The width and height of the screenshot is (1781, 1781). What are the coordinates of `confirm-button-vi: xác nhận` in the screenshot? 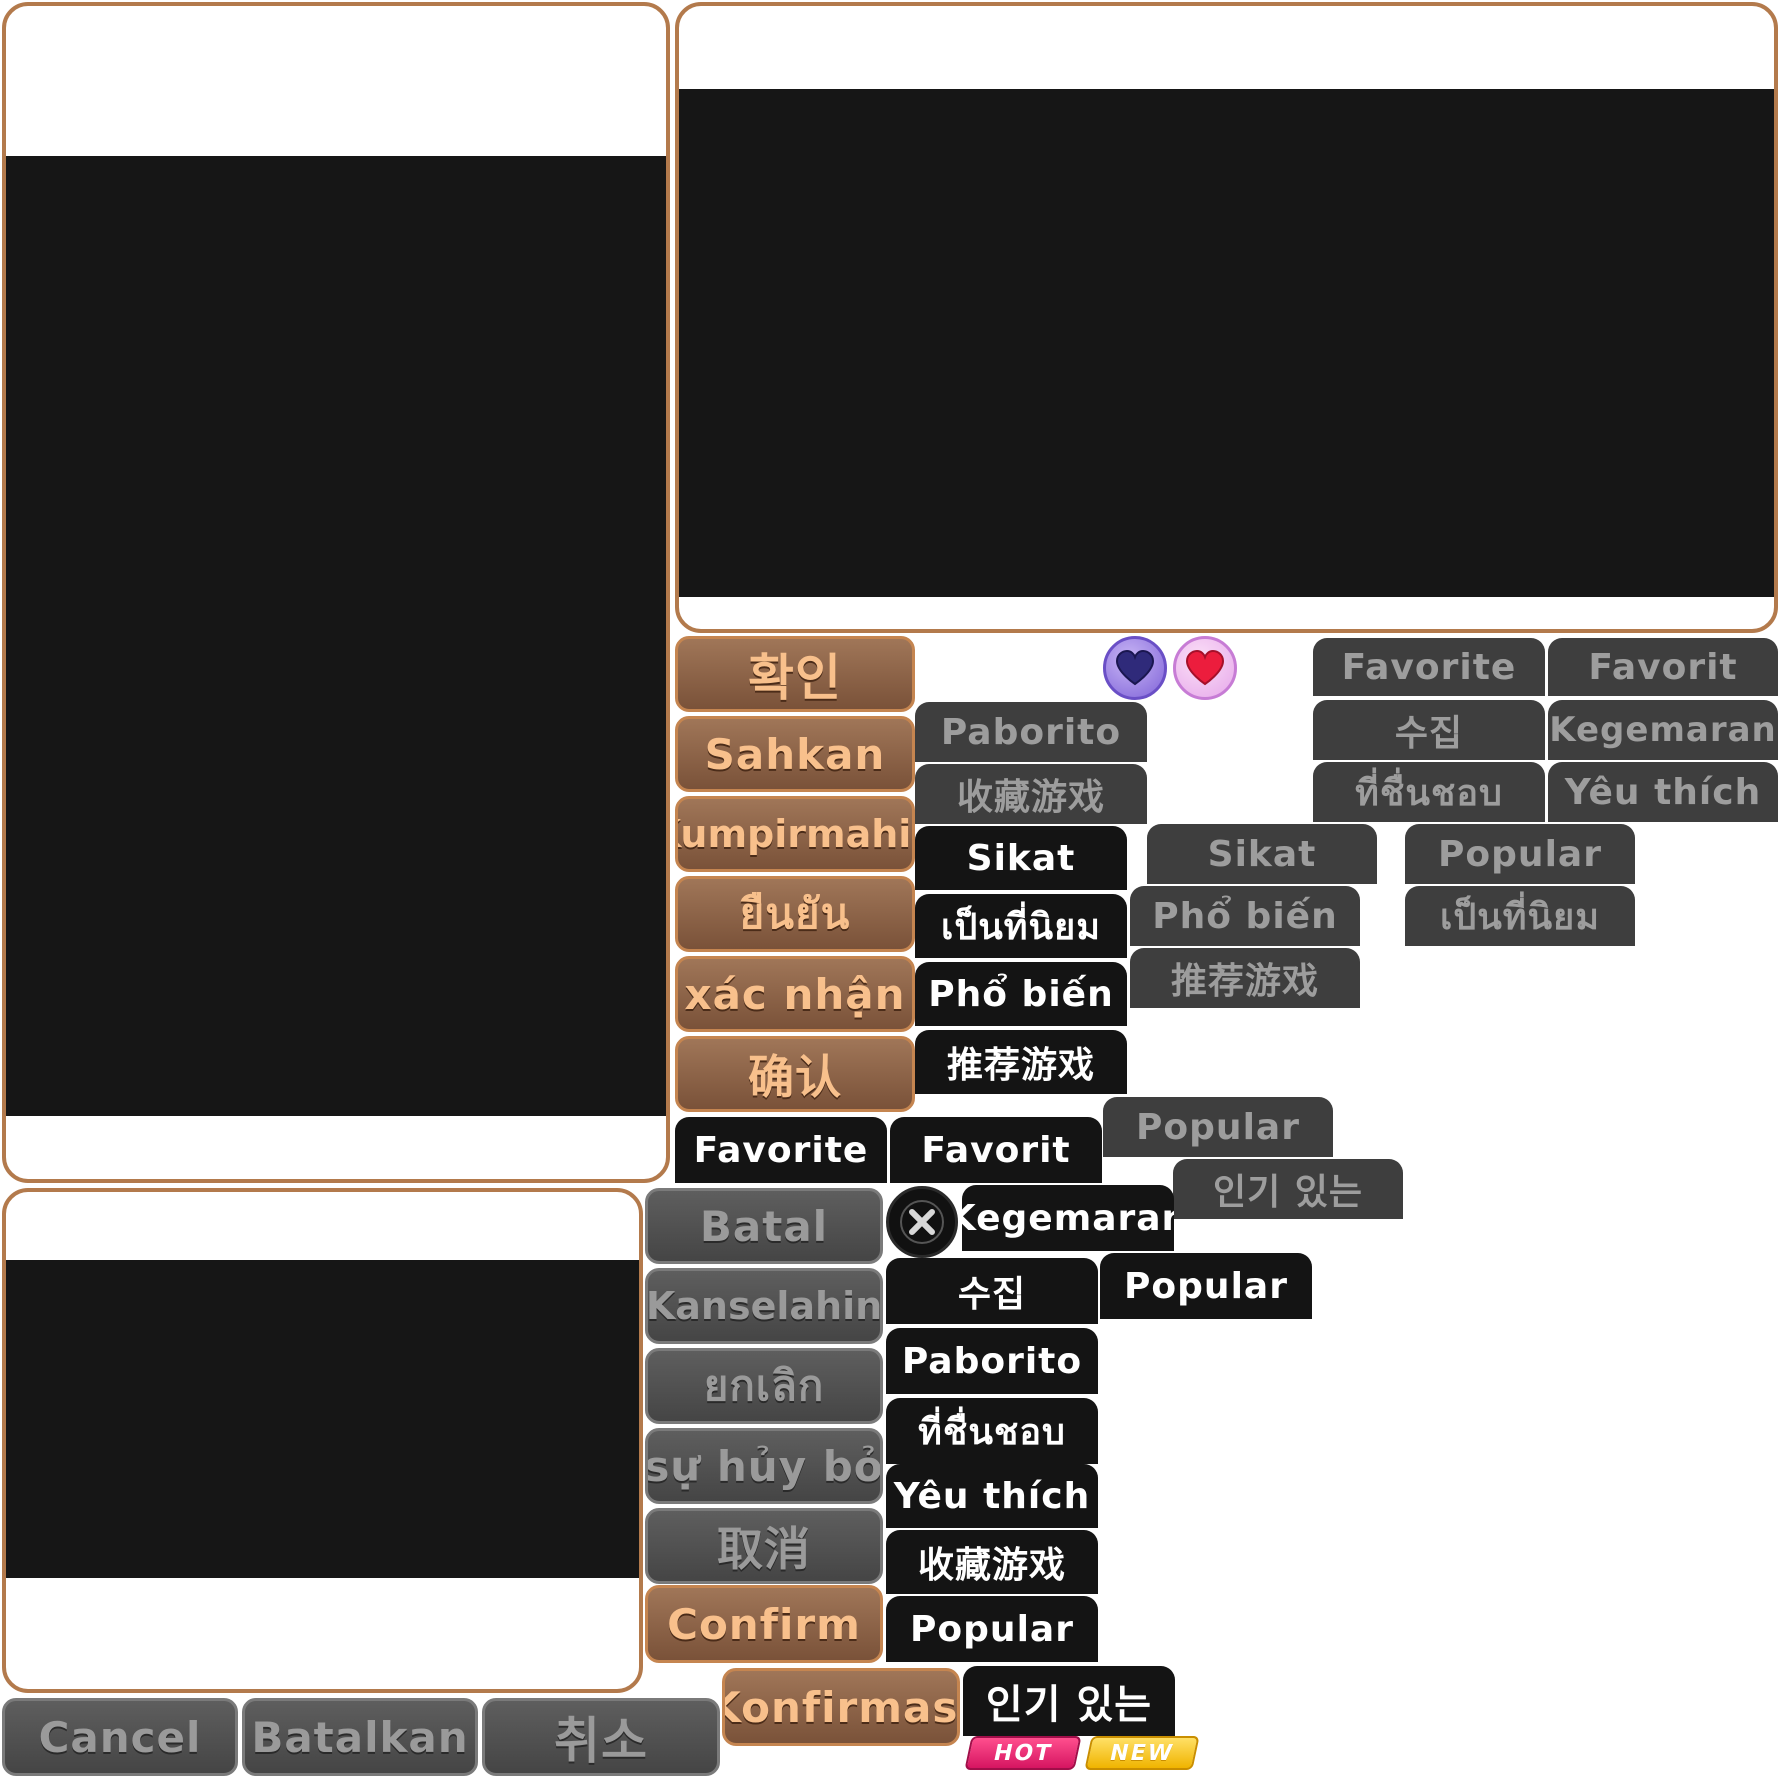 It's located at (795, 994).